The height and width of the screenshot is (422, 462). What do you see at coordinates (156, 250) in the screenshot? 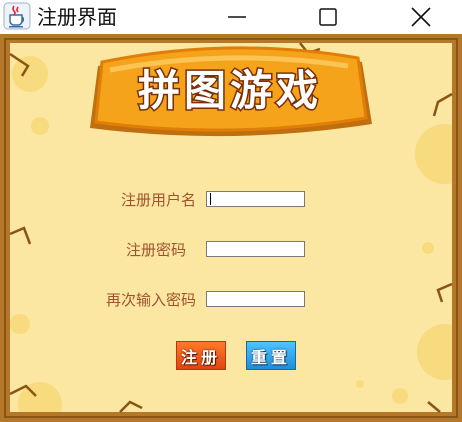
I see `password-label: 注册密码` at bounding box center [156, 250].